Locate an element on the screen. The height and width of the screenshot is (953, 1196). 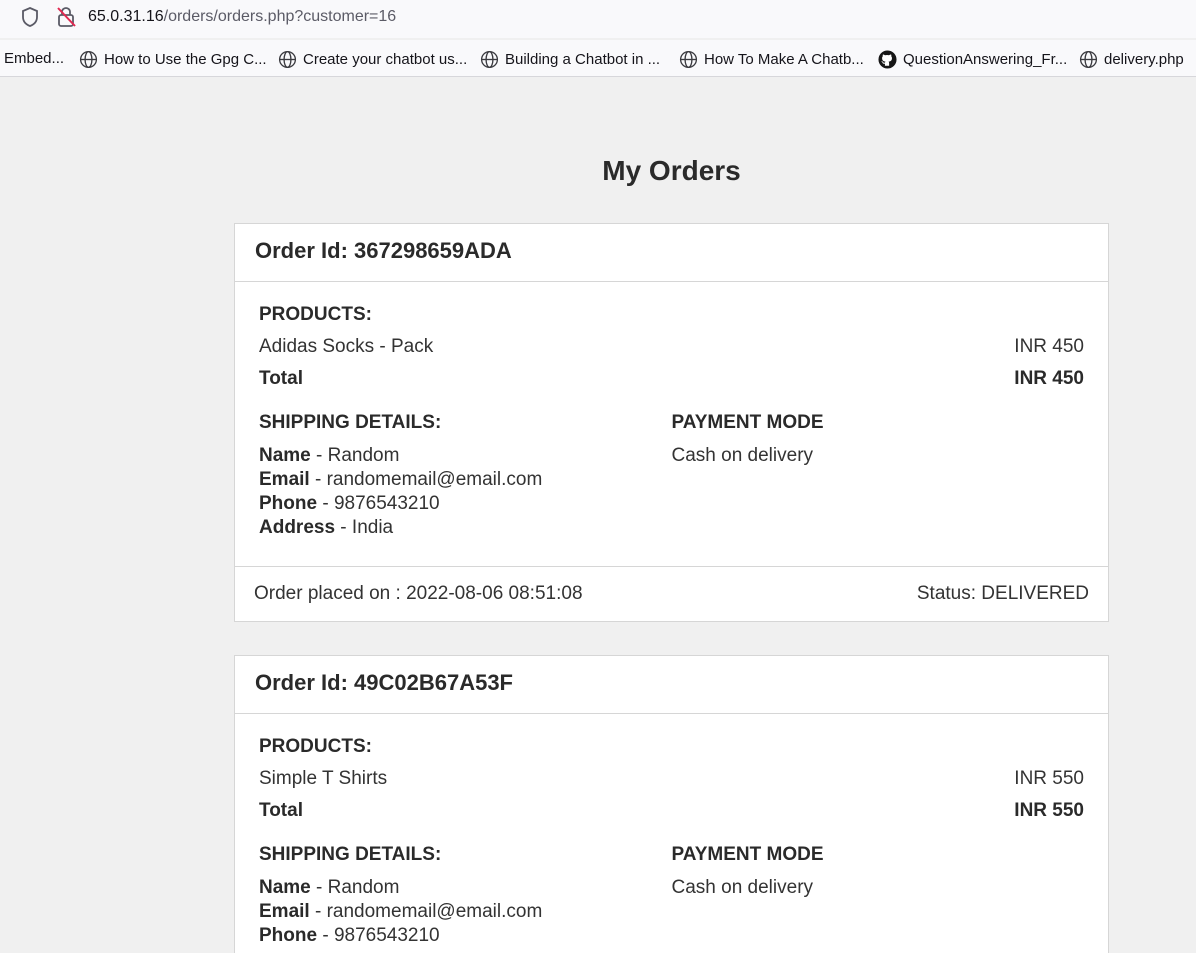
url-field: 65.0.31.16/orders/orders.php?customer=16 is located at coordinates (242, 17).